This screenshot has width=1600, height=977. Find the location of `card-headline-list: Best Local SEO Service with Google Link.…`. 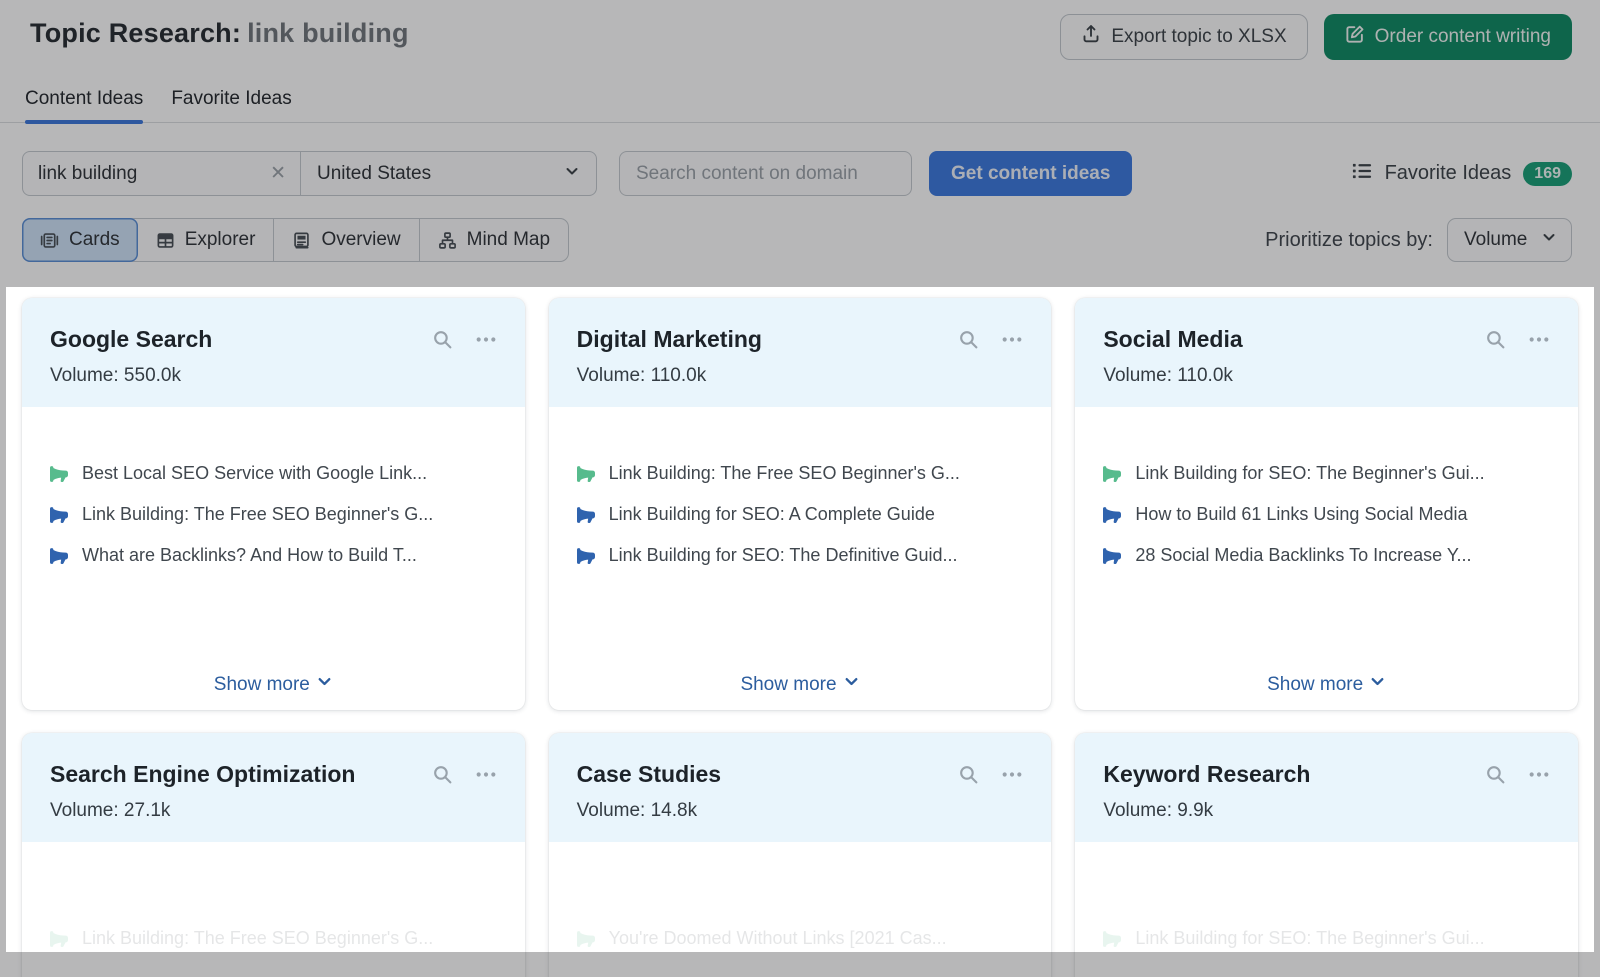

card-headline-list: Best Local SEO Service with Google Link.… is located at coordinates (273, 486).